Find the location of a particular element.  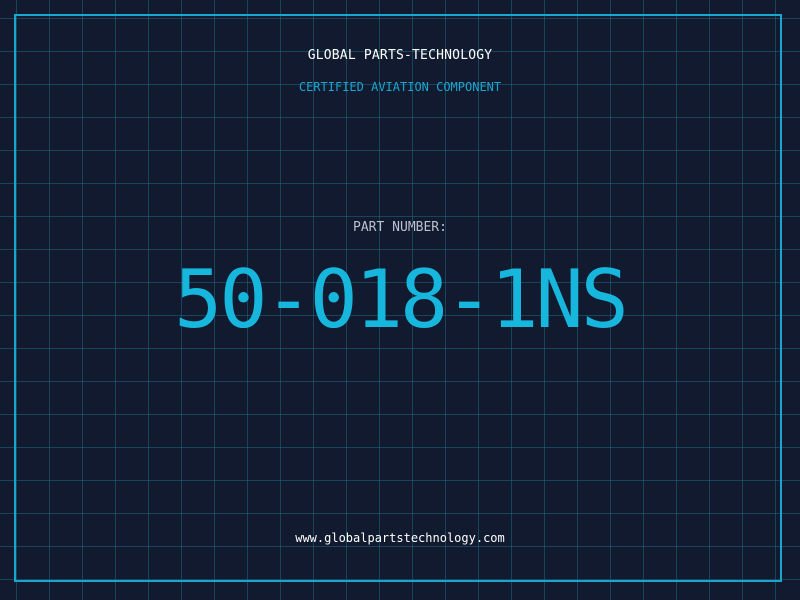

company-name: GLOBAL PARTS-TECHNOLOGY is located at coordinates (400, 55).